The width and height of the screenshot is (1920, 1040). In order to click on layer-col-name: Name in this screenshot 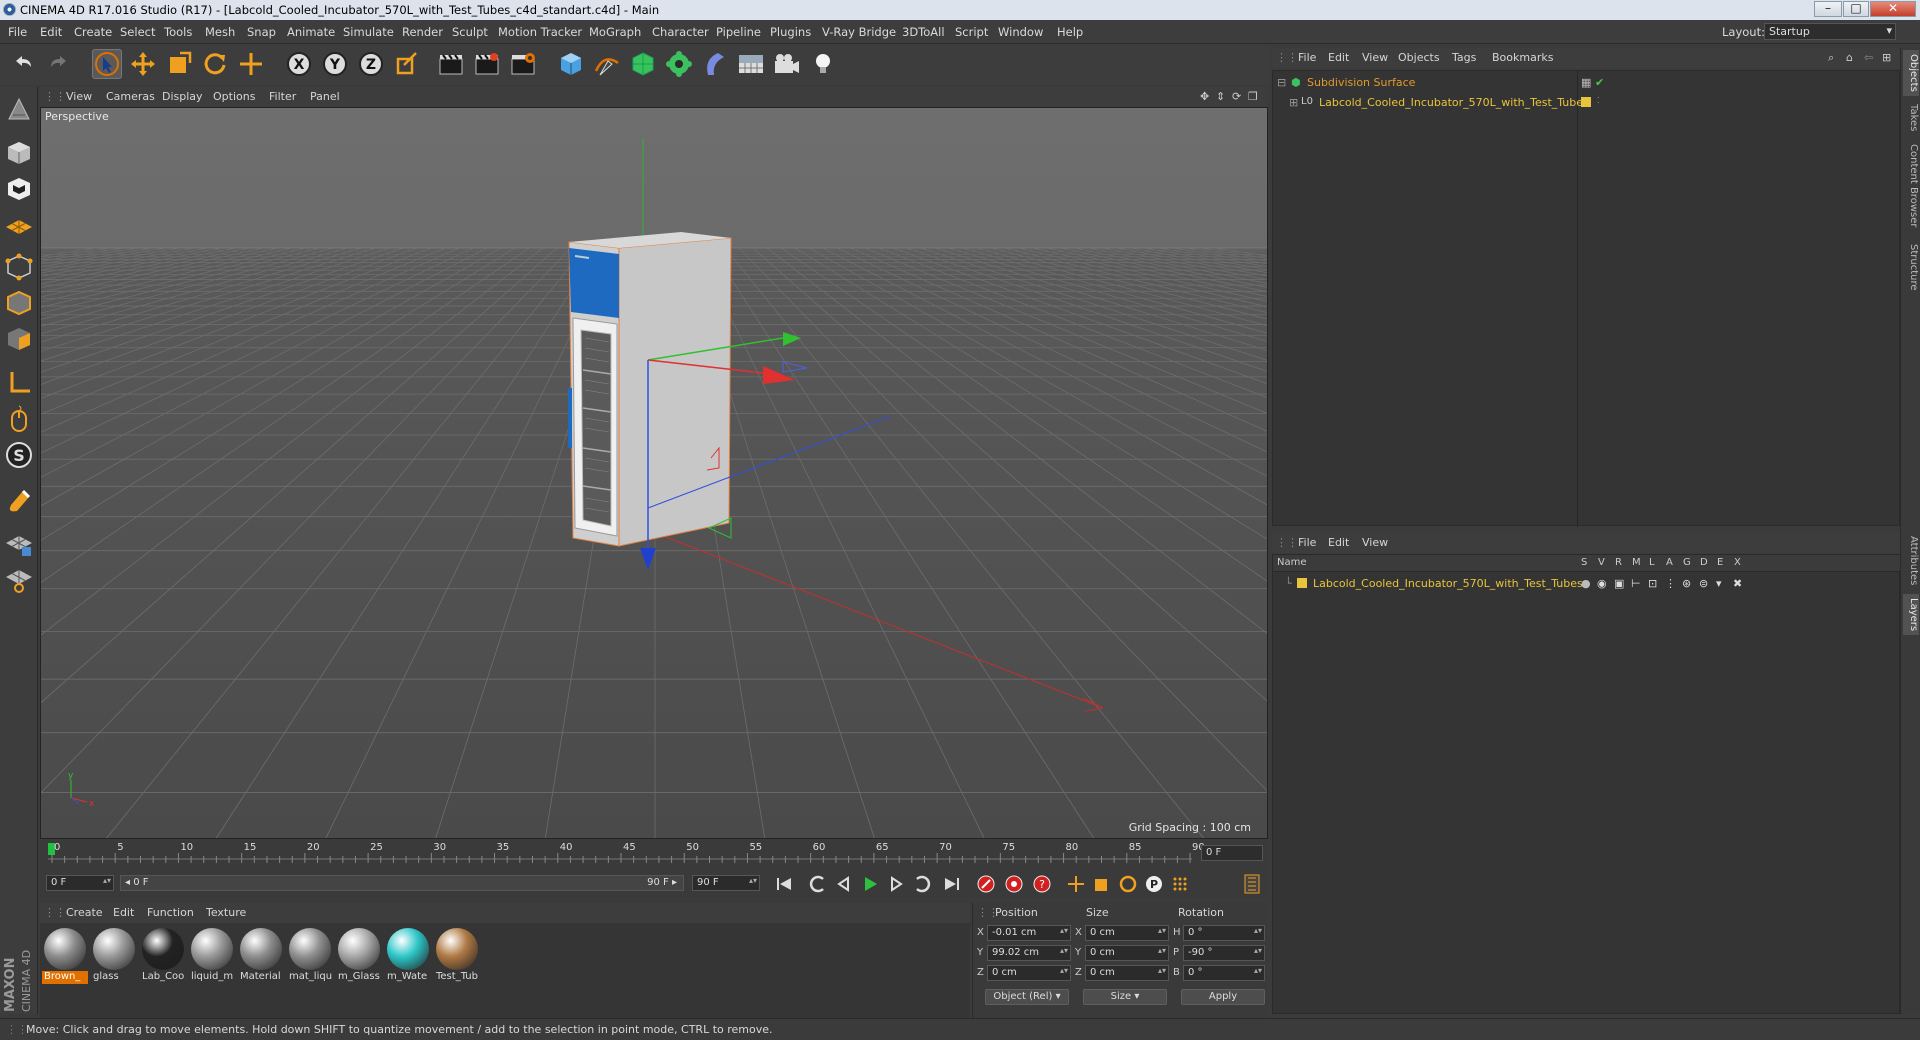, I will do `click(1292, 562)`.